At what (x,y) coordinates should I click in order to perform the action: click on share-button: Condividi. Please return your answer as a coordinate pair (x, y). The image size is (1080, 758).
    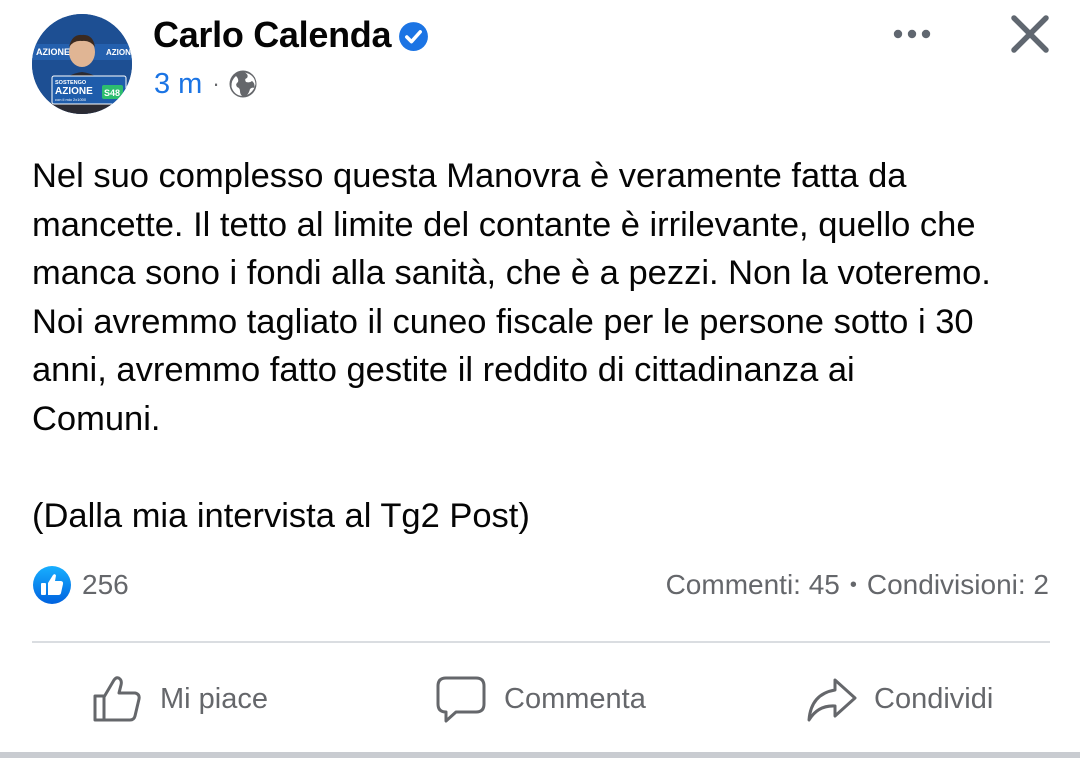
    Looking at the image, I should click on (898, 699).